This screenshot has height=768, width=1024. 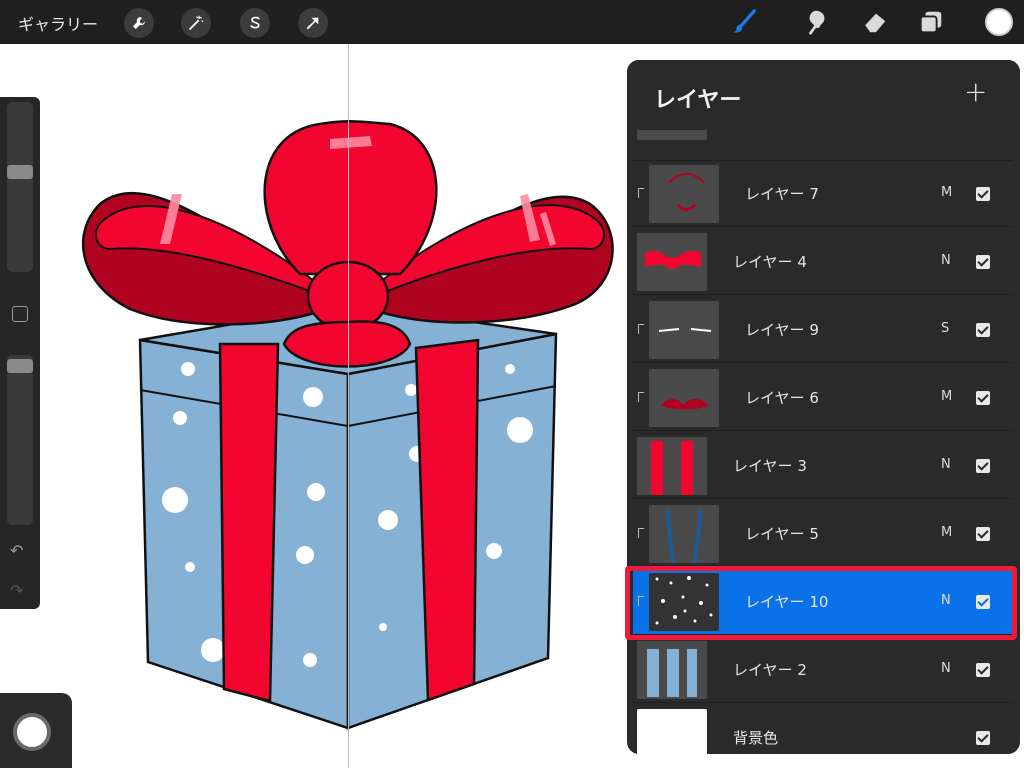 What do you see at coordinates (782, 534) in the screenshot?
I see `layer-name: レイヤー 5` at bounding box center [782, 534].